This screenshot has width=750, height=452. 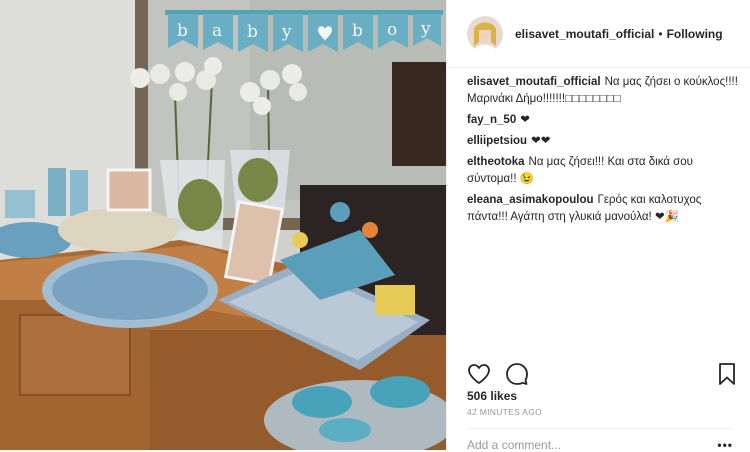 What do you see at coordinates (505, 412) in the screenshot?
I see `post-timestamp: 42 MINUTES AGO` at bounding box center [505, 412].